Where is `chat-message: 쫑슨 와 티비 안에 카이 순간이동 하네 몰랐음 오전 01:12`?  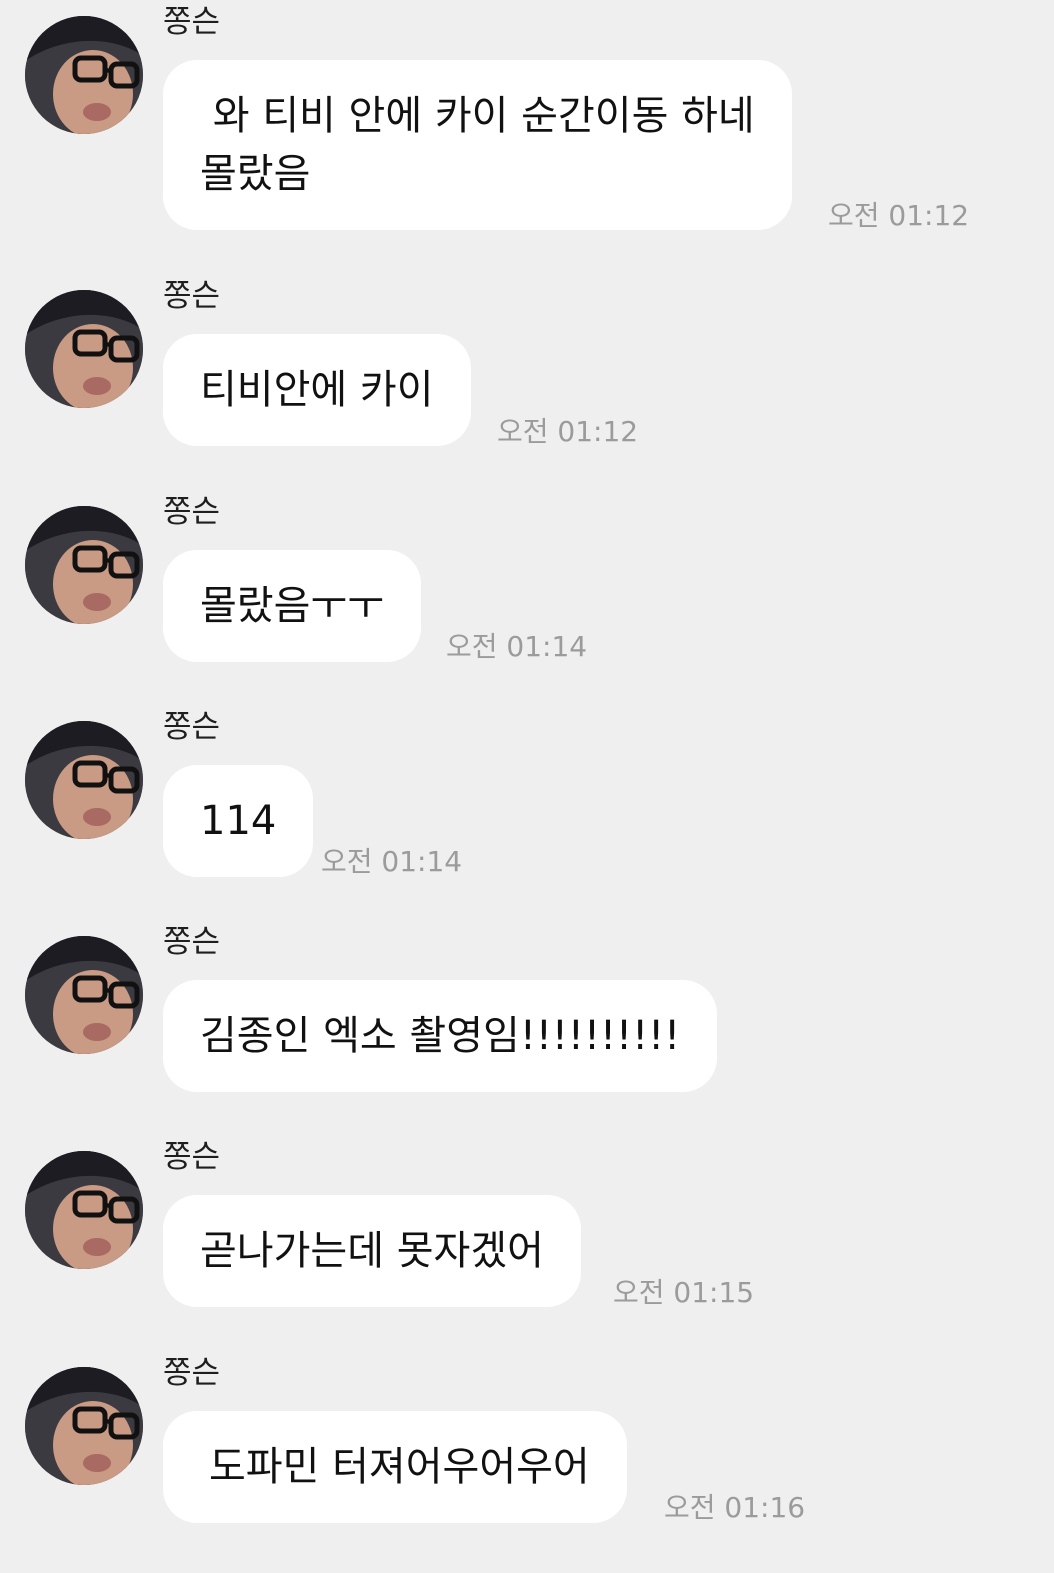 chat-message: 쫑슨 와 티비 안에 카이 순간이동 하네 몰랐음 오전 01:12 is located at coordinates (527, 116).